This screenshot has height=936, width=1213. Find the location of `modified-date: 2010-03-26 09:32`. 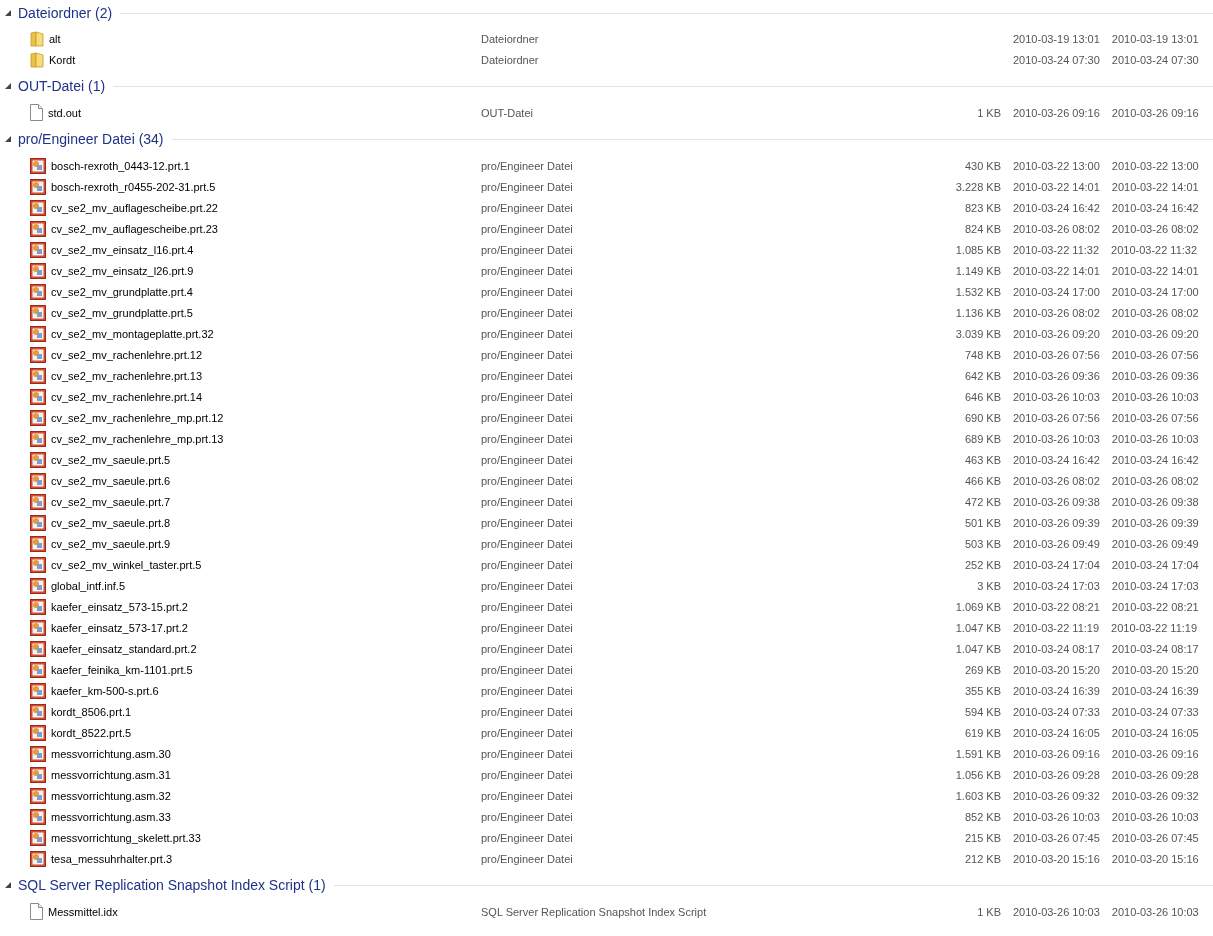

modified-date: 2010-03-26 09:32 is located at coordinates (1056, 795).